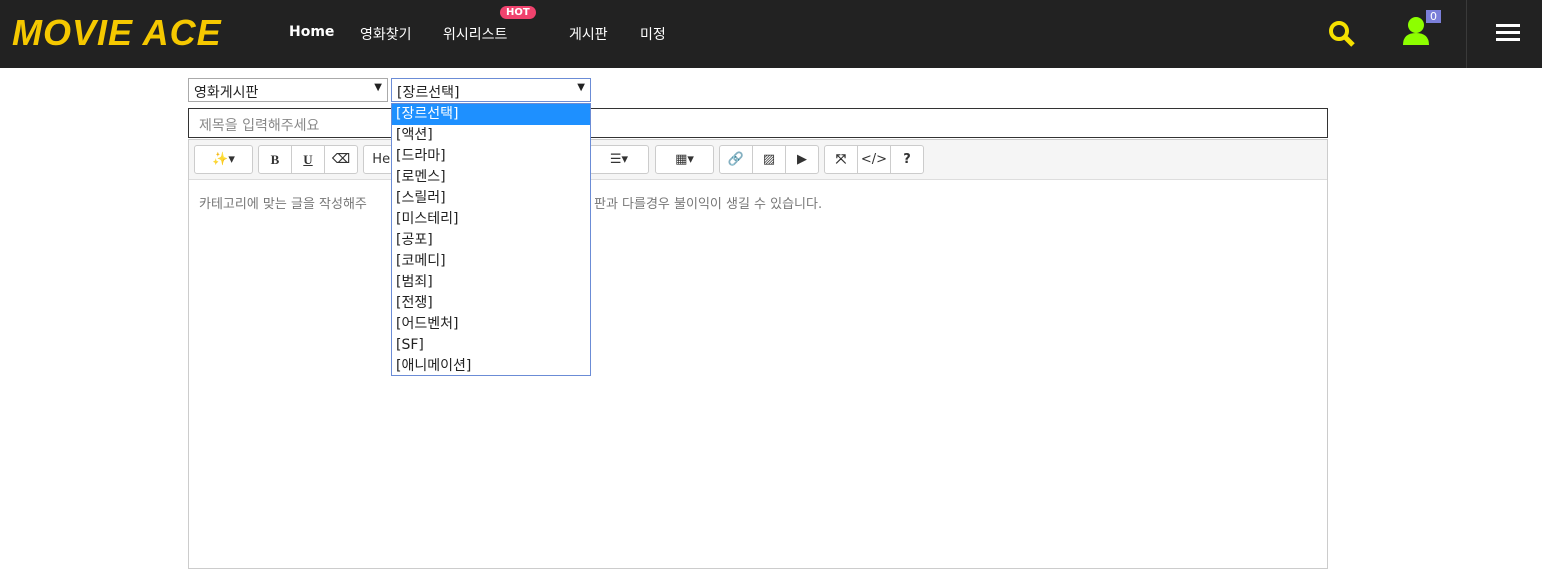 The height and width of the screenshot is (569, 1542). Describe the element at coordinates (588, 34) in the screenshot. I see `nav-board: 게시판` at that location.